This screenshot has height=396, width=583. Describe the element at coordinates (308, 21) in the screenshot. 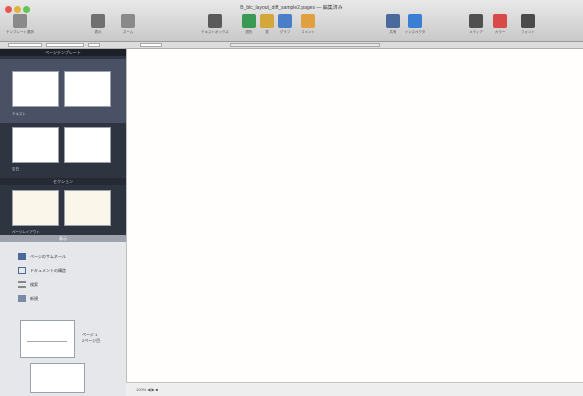

I see `comment-icon` at that location.